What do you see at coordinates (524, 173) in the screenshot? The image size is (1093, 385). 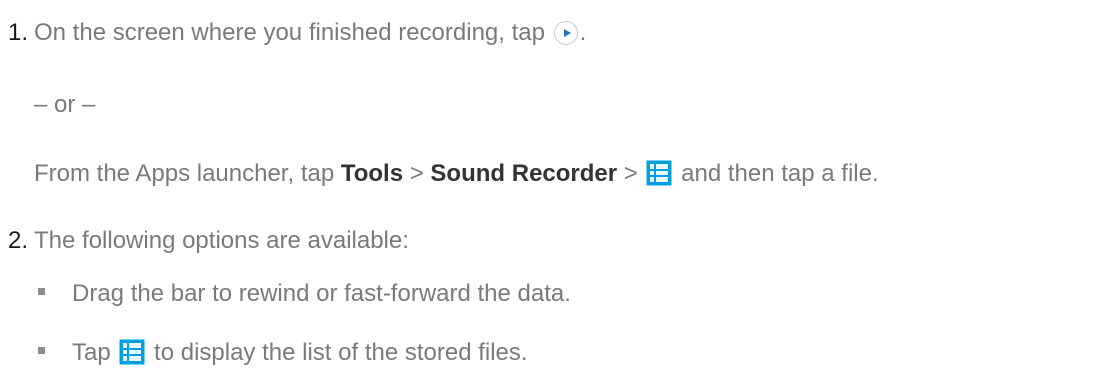 I see `menu-sound-recorder: Sound Recorder` at bounding box center [524, 173].